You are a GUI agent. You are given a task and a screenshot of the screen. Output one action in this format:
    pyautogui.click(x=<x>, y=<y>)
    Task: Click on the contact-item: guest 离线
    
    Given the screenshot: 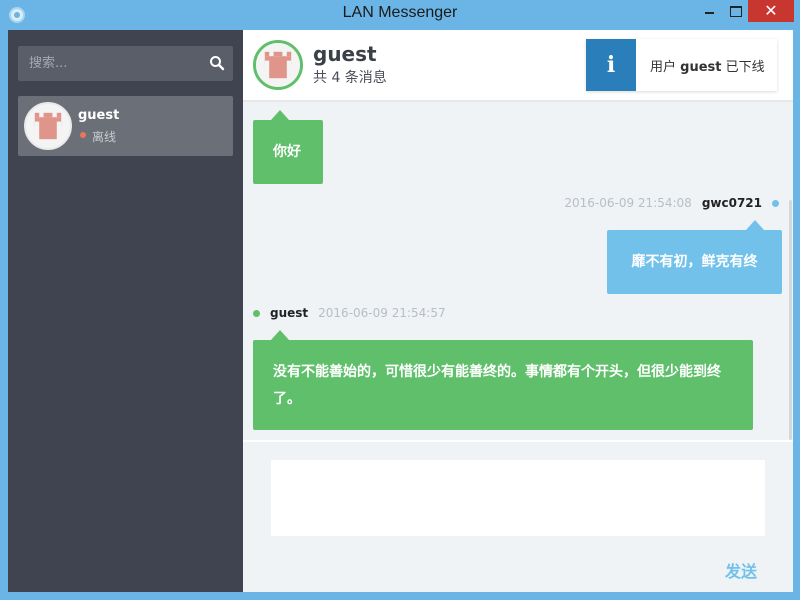 What is the action you would take?
    pyautogui.click(x=125, y=126)
    